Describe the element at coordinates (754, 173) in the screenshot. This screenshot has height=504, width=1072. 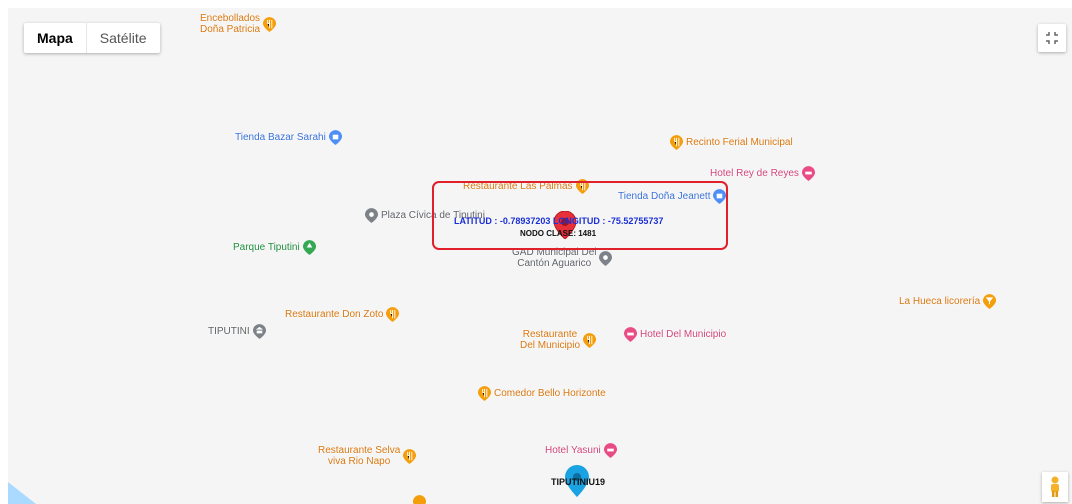
I see `poi-label: Hotel Rey de Reyes` at that location.